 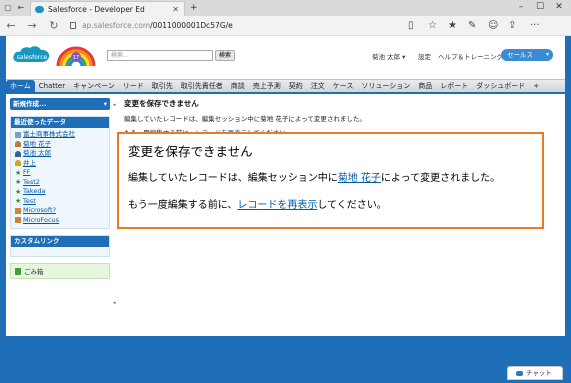 What do you see at coordinates (238, 86) in the screenshot?
I see `nav-tab: 商談` at bounding box center [238, 86].